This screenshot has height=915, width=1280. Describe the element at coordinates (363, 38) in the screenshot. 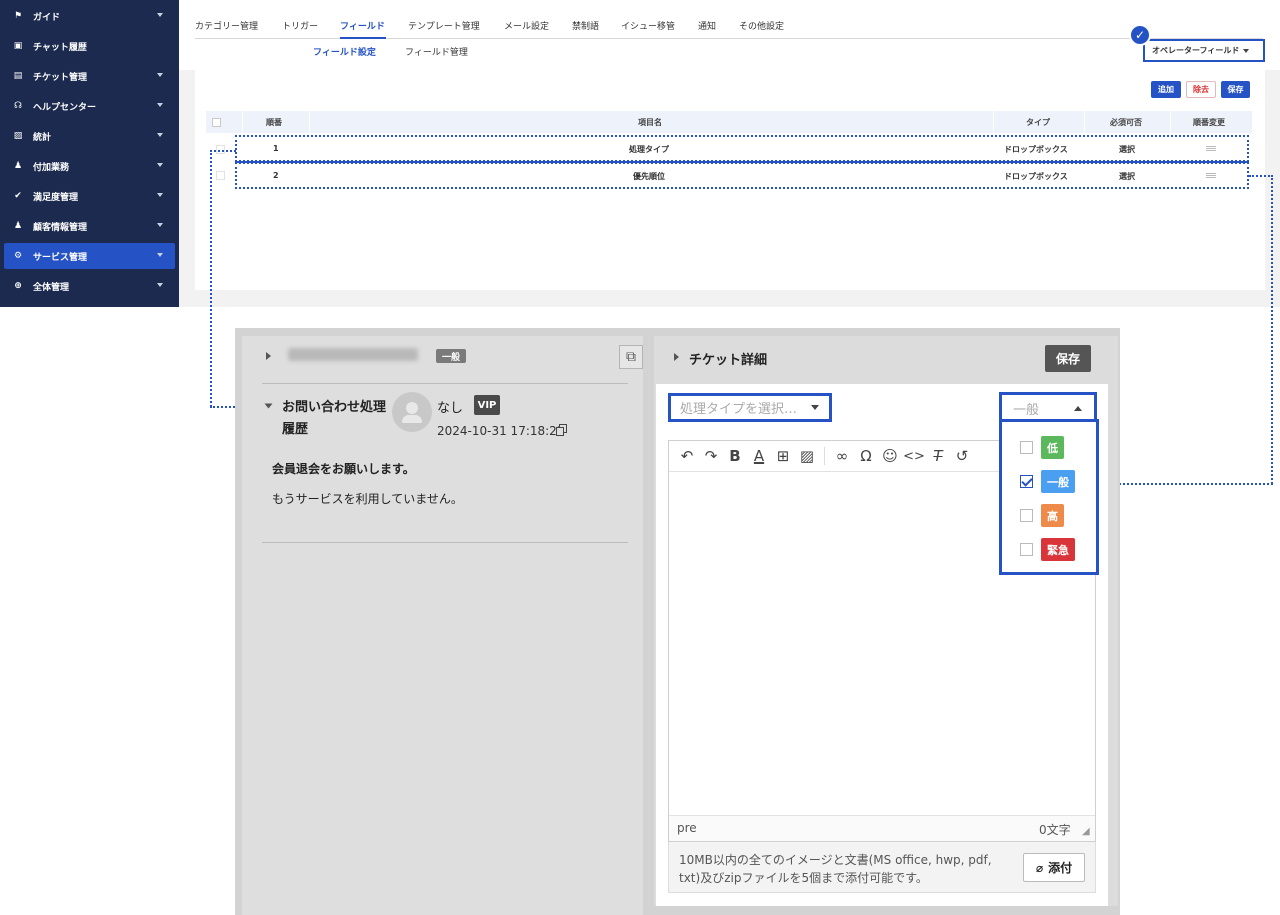

I see `active-tab-indicator` at that location.